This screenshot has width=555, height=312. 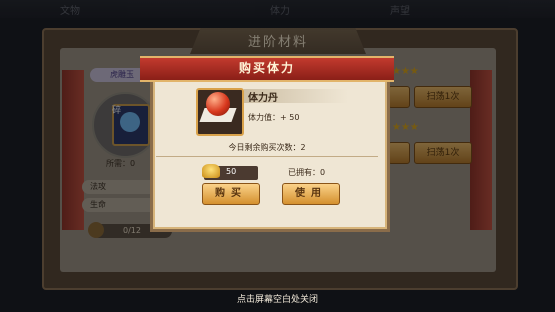 I want to click on cost-value: 50, so click(x=231, y=171).